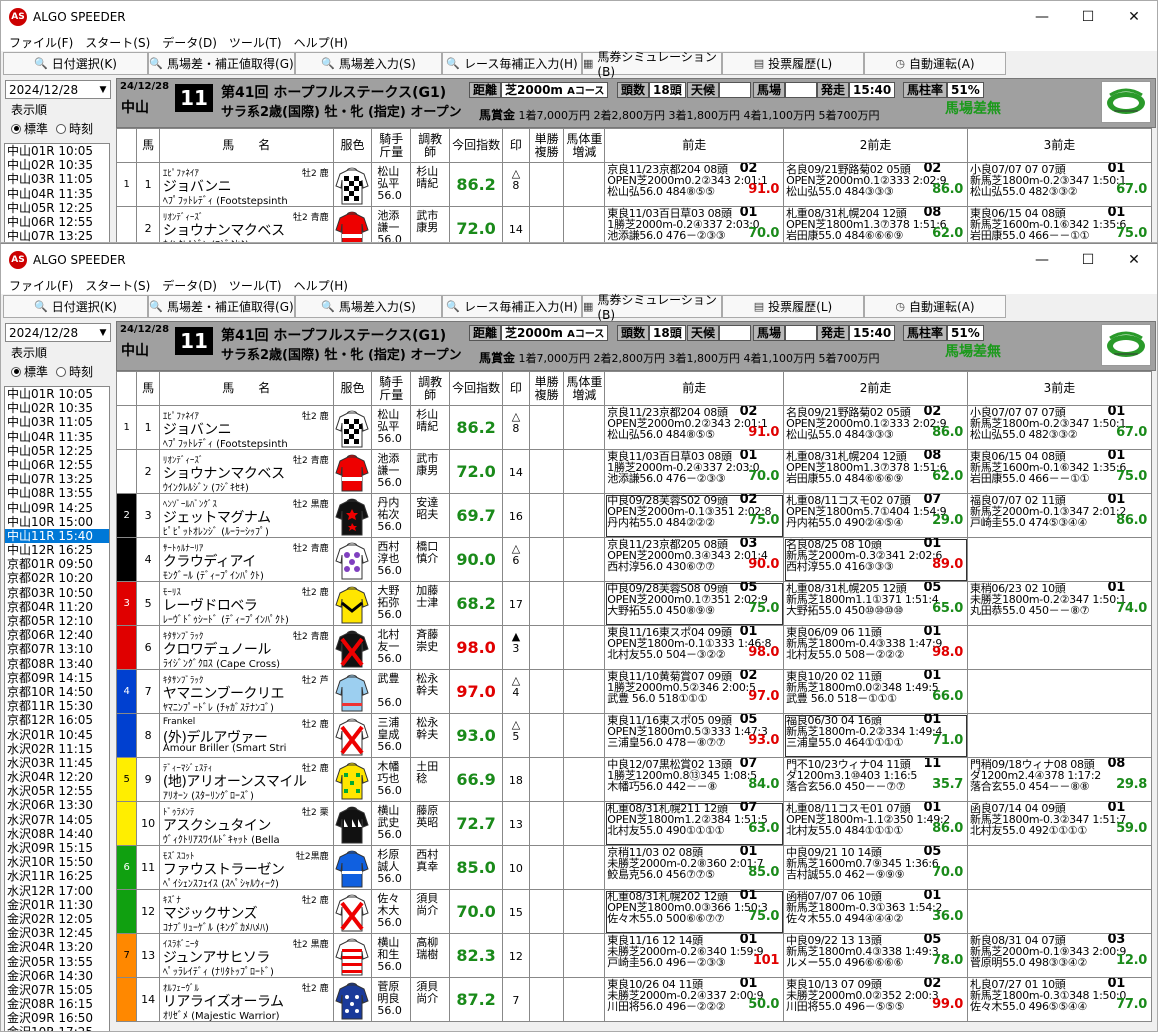 This screenshot has height=1032, width=1158. Describe the element at coordinates (57, 976) in the screenshot. I see `race-list-item: 金沢06R 14:30` at that location.